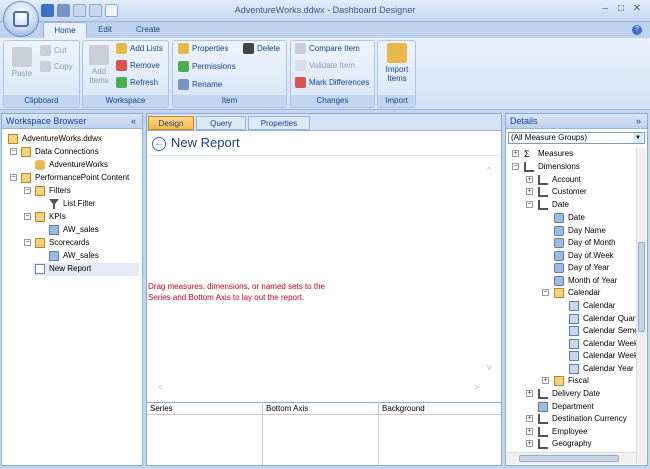 The height and width of the screenshot is (469, 650). Describe the element at coordinates (62, 139) in the screenshot. I see `tree-item-workspace: AdventureWorks.ddwx` at that location.